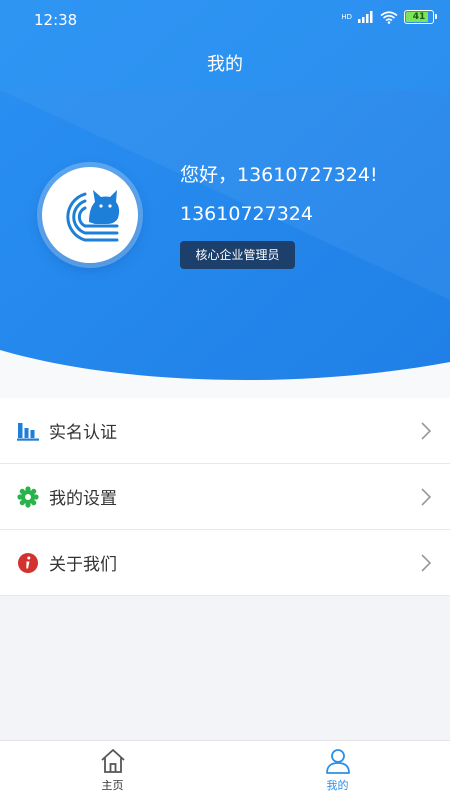 The image size is (450, 800). Describe the element at coordinates (279, 175) in the screenshot. I see `greeting-text: 您好，13610727324!` at that location.